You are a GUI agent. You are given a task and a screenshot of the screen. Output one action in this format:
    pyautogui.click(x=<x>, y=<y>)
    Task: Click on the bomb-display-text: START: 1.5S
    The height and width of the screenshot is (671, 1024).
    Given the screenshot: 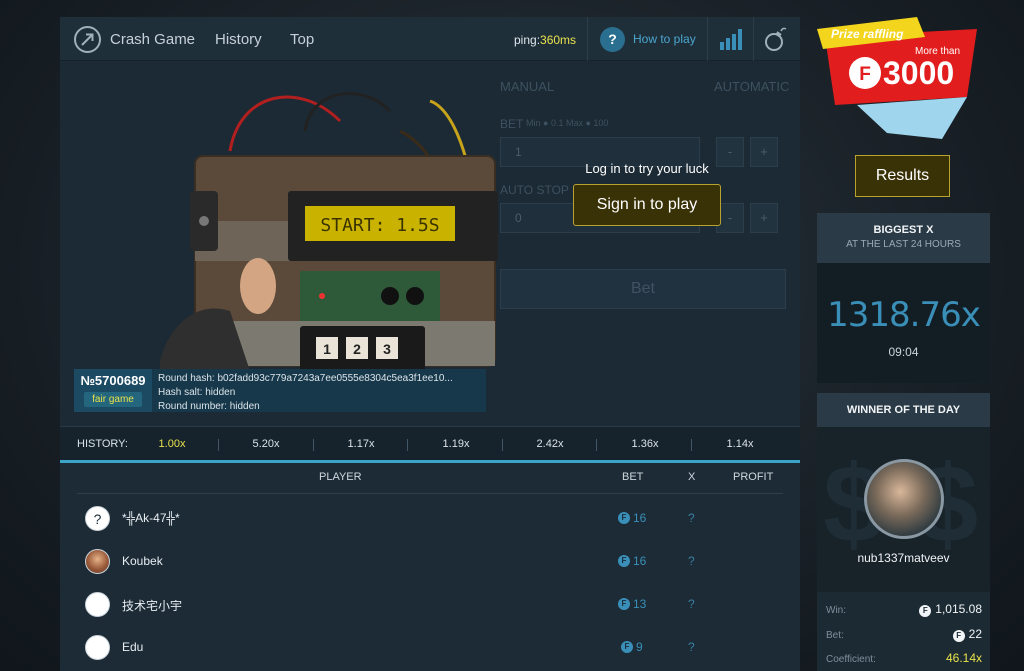 What is the action you would take?
    pyautogui.click(x=379, y=225)
    